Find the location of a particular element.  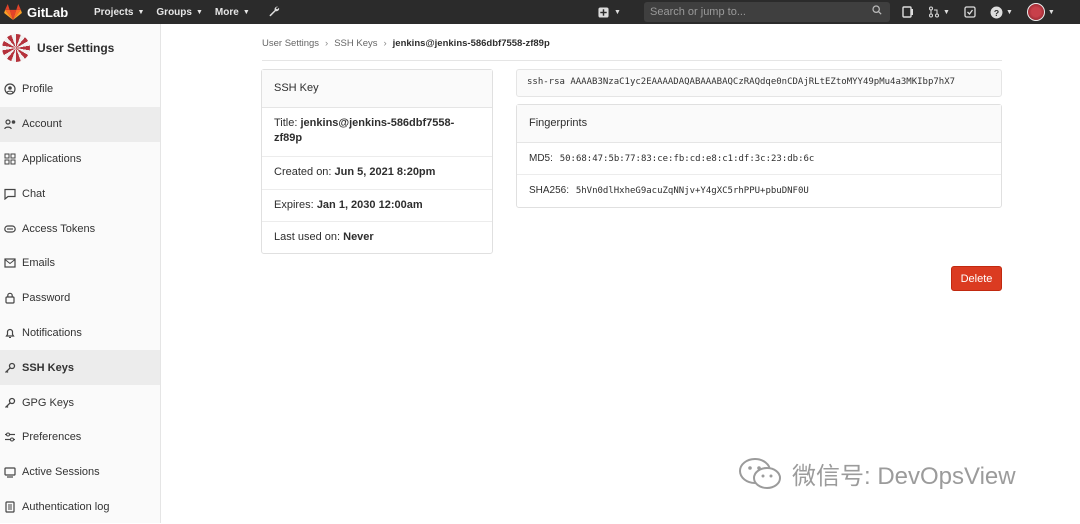

account-icon is located at coordinates (10, 124).